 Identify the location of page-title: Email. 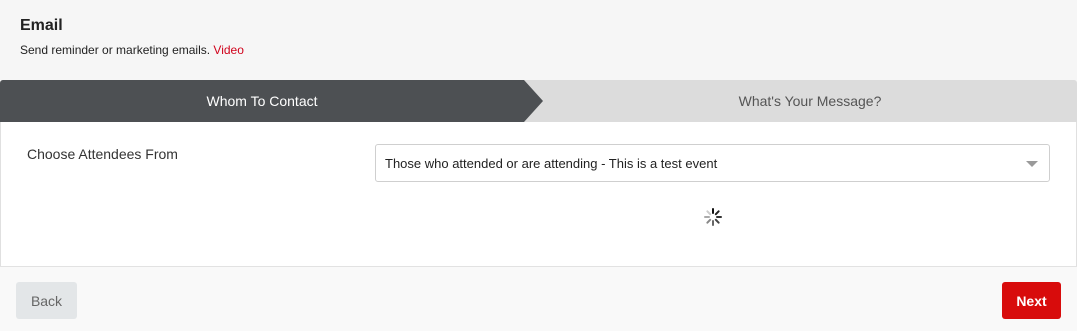
(41, 25).